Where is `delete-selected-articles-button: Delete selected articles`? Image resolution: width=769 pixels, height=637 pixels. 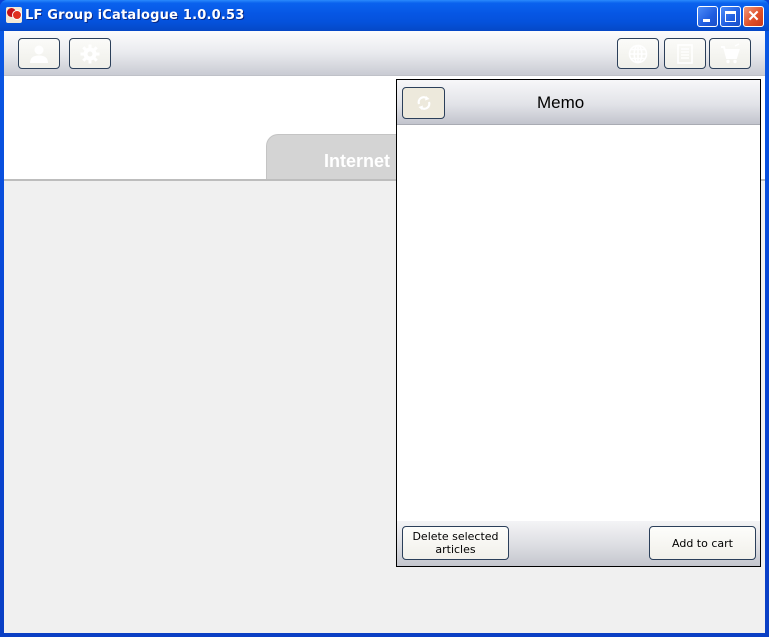 delete-selected-articles-button: Delete selected articles is located at coordinates (455, 543).